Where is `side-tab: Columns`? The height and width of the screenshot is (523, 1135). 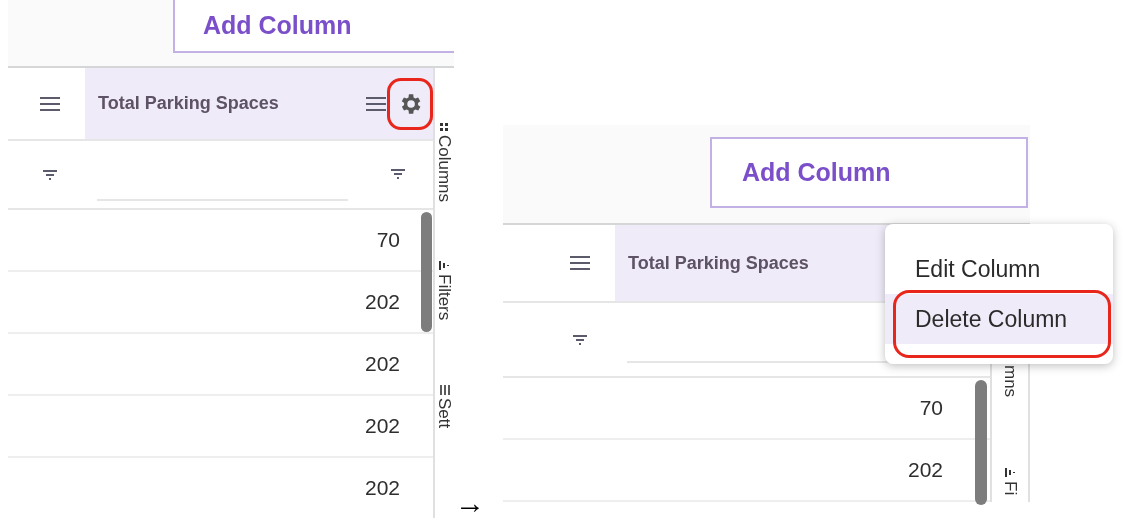
side-tab: Columns is located at coordinates (444, 169).